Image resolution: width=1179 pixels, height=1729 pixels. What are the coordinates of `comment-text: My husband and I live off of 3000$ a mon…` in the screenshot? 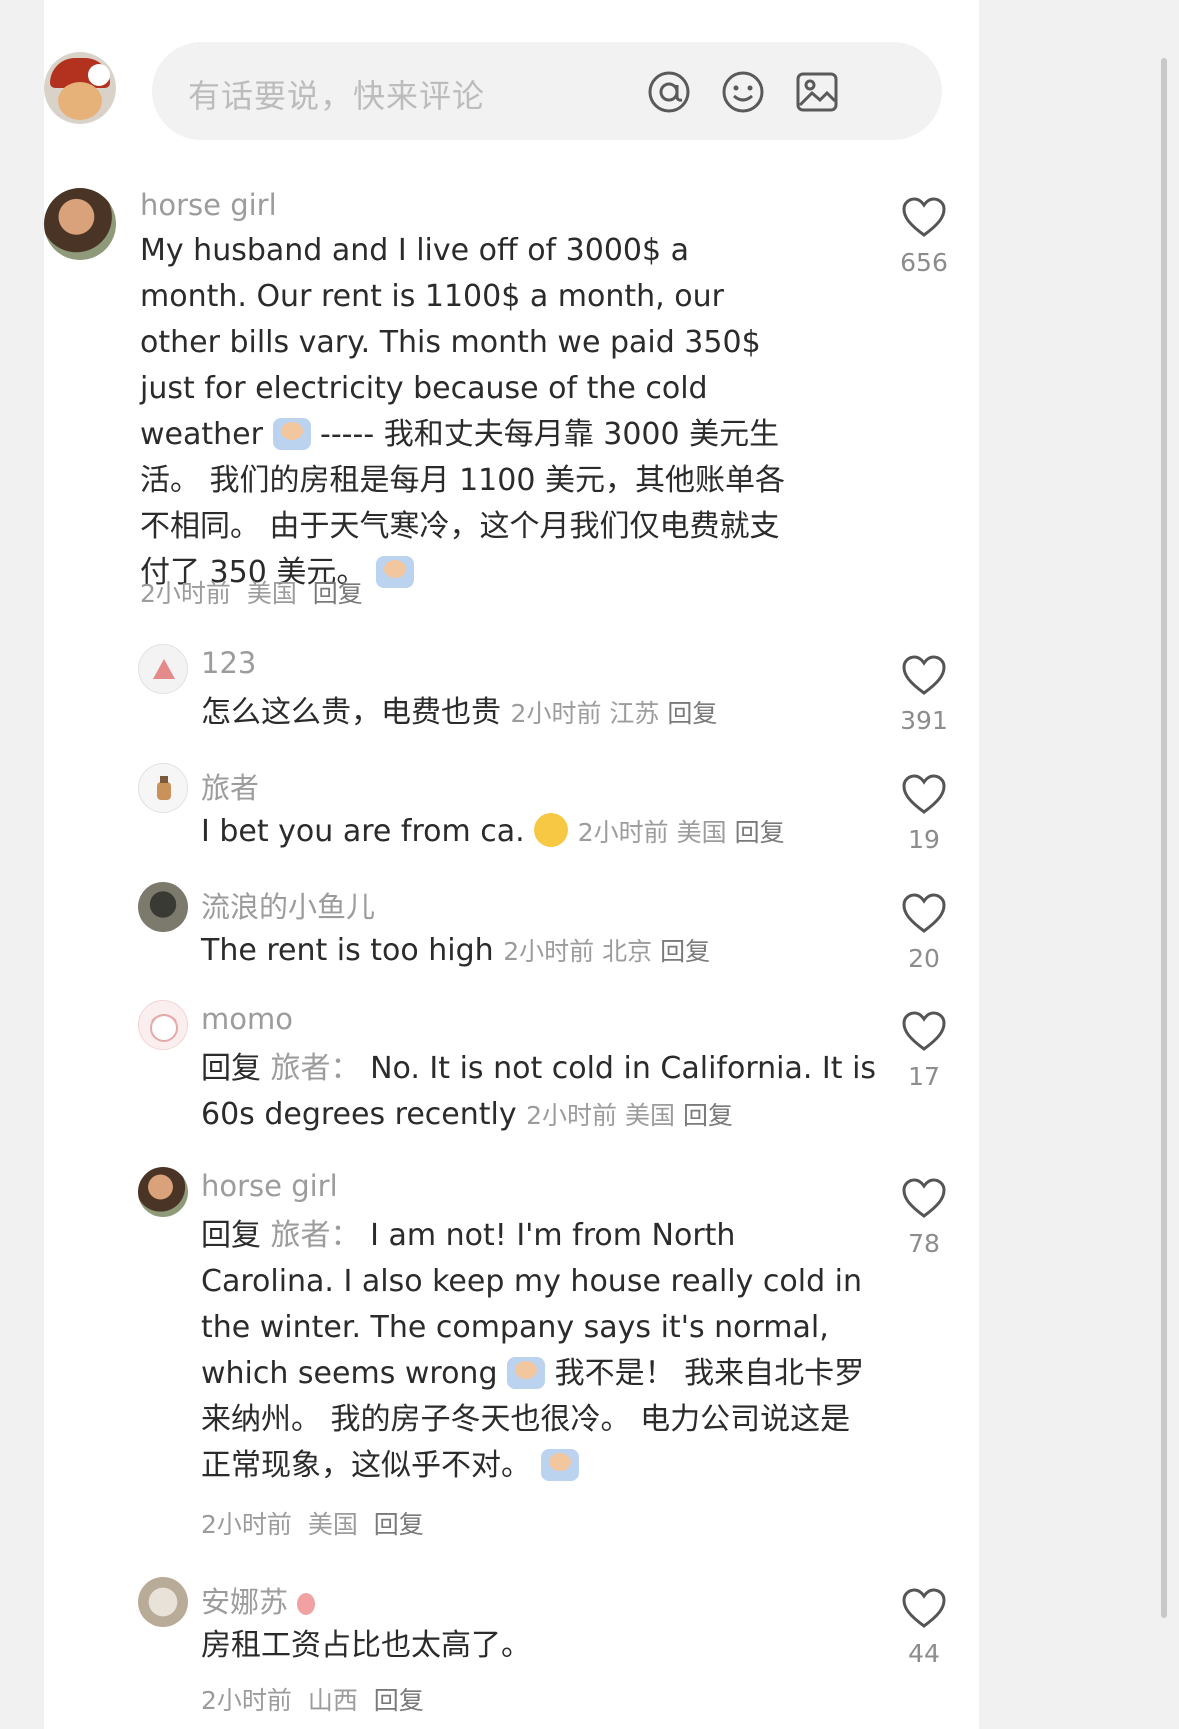 It's located at (462, 411).